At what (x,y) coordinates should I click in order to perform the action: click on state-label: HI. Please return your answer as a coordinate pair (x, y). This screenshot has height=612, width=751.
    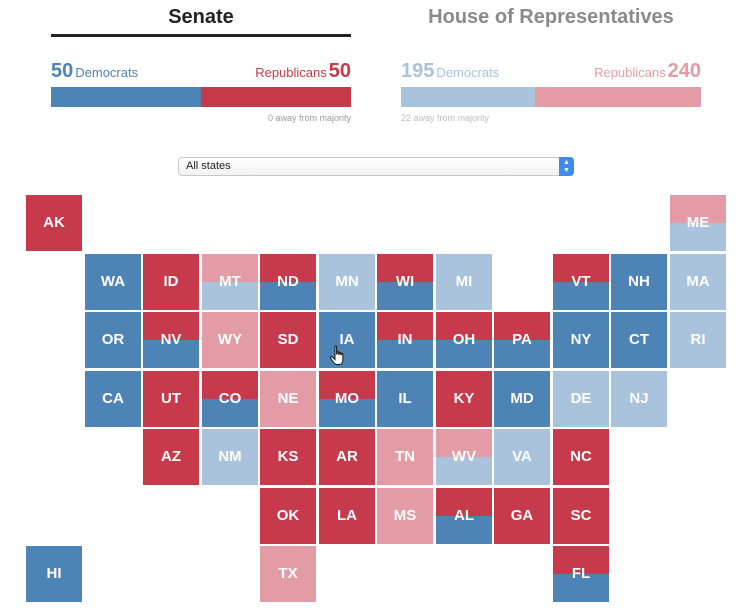
    Looking at the image, I should click on (54, 573).